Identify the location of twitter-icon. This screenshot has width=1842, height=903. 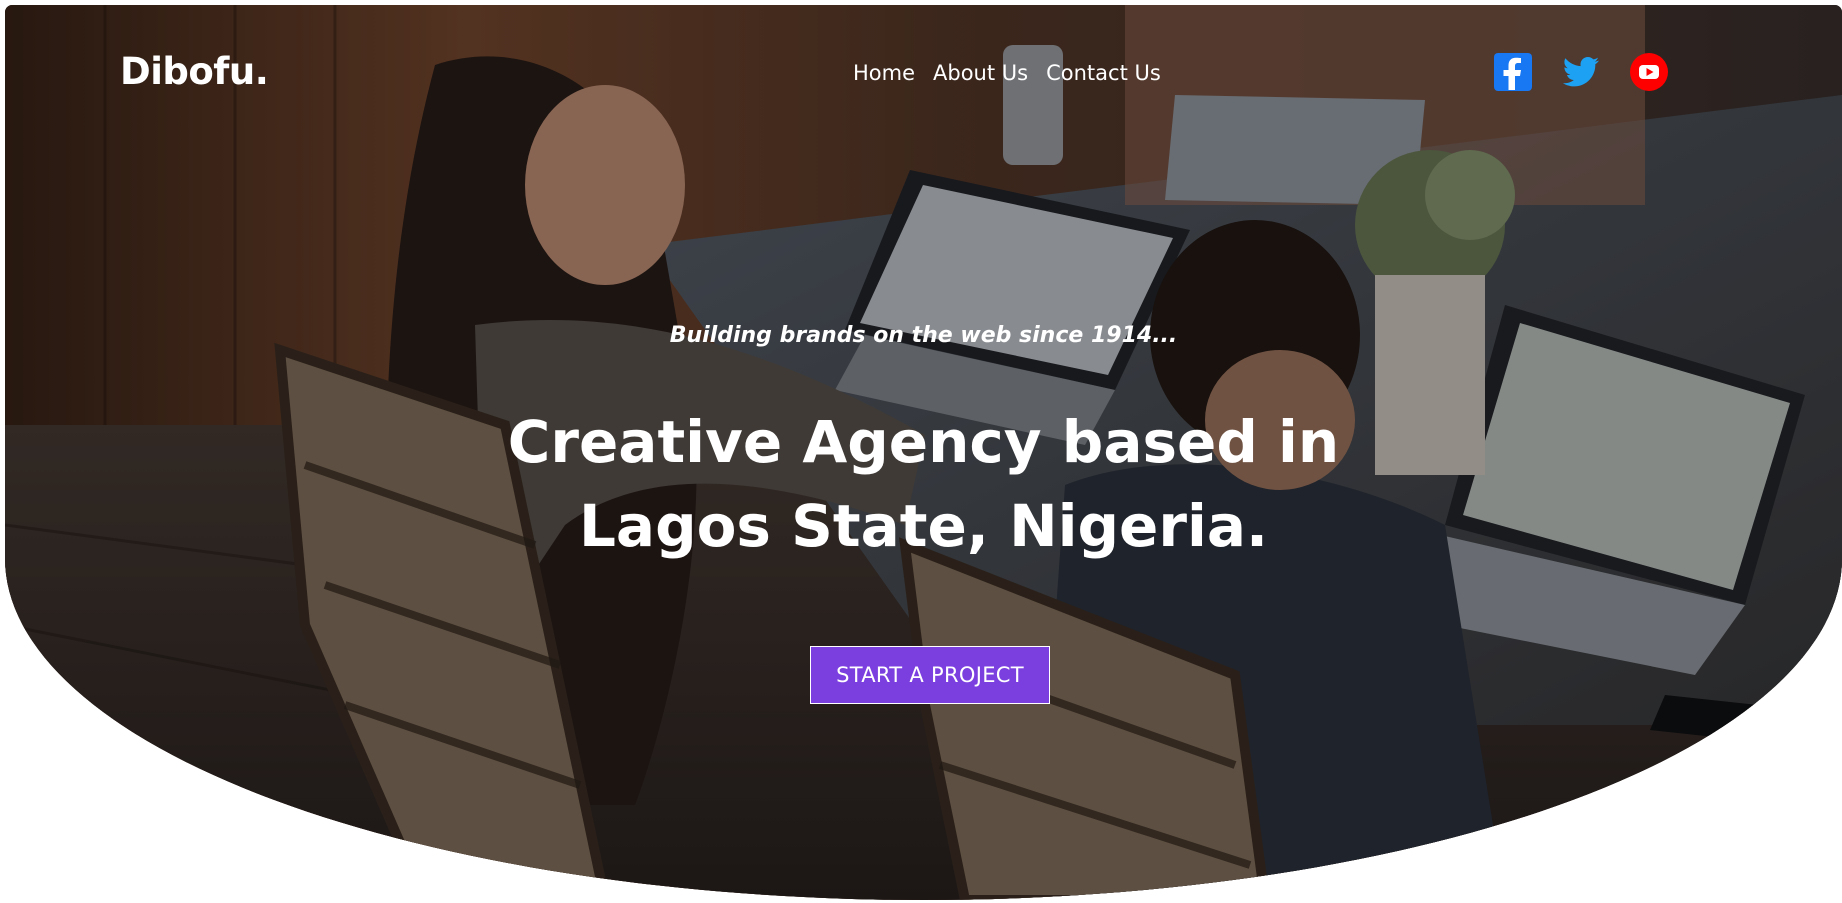
(1581, 72).